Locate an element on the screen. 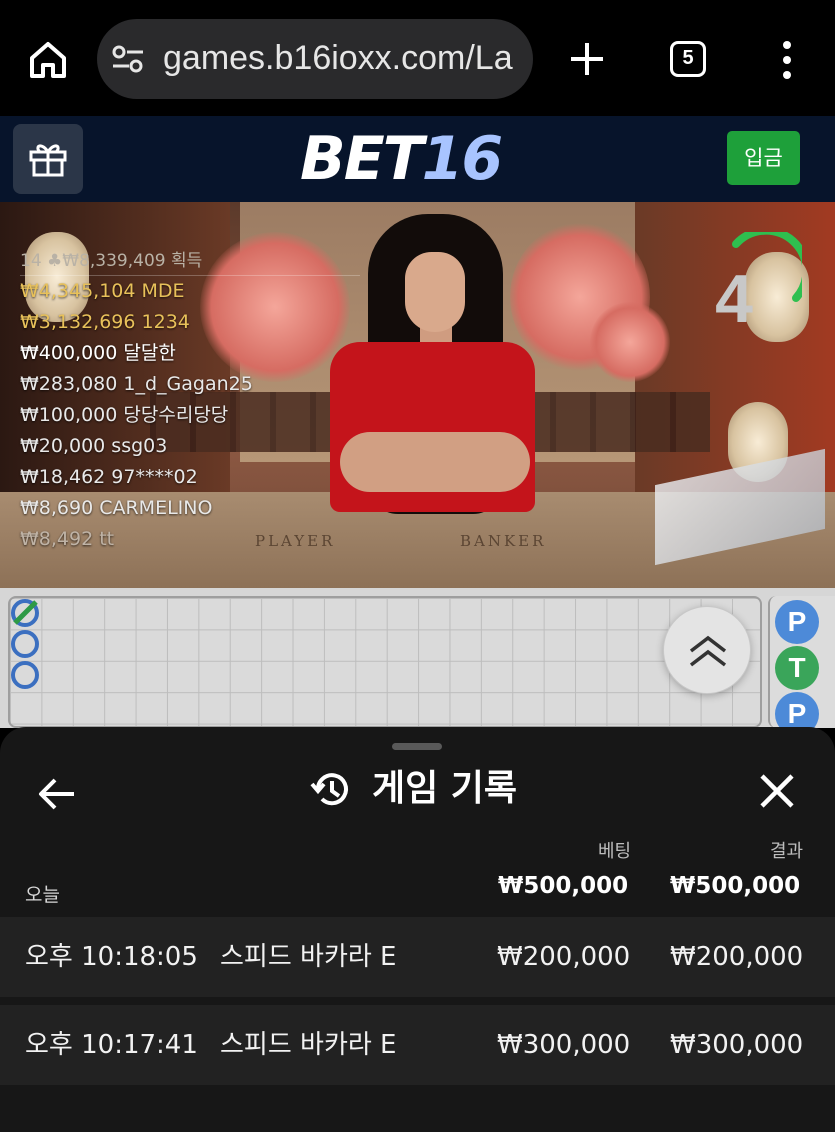 Image resolution: width=835 pixels, height=1132 pixels. expand-roadmap-button is located at coordinates (707, 650).